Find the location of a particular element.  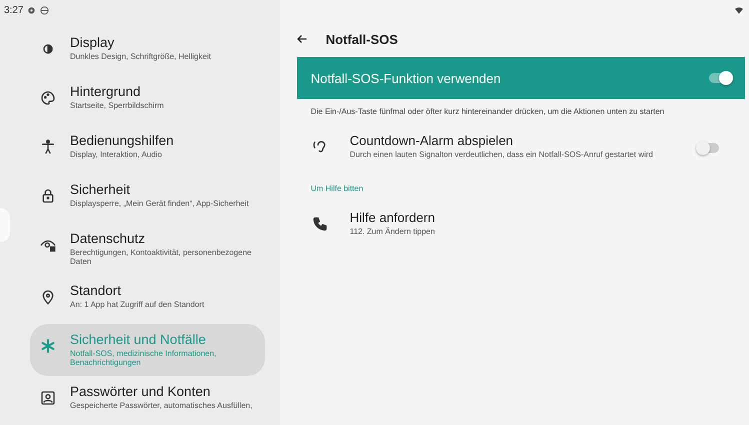

setting-title: Hilfe anfordern is located at coordinates (392, 217).